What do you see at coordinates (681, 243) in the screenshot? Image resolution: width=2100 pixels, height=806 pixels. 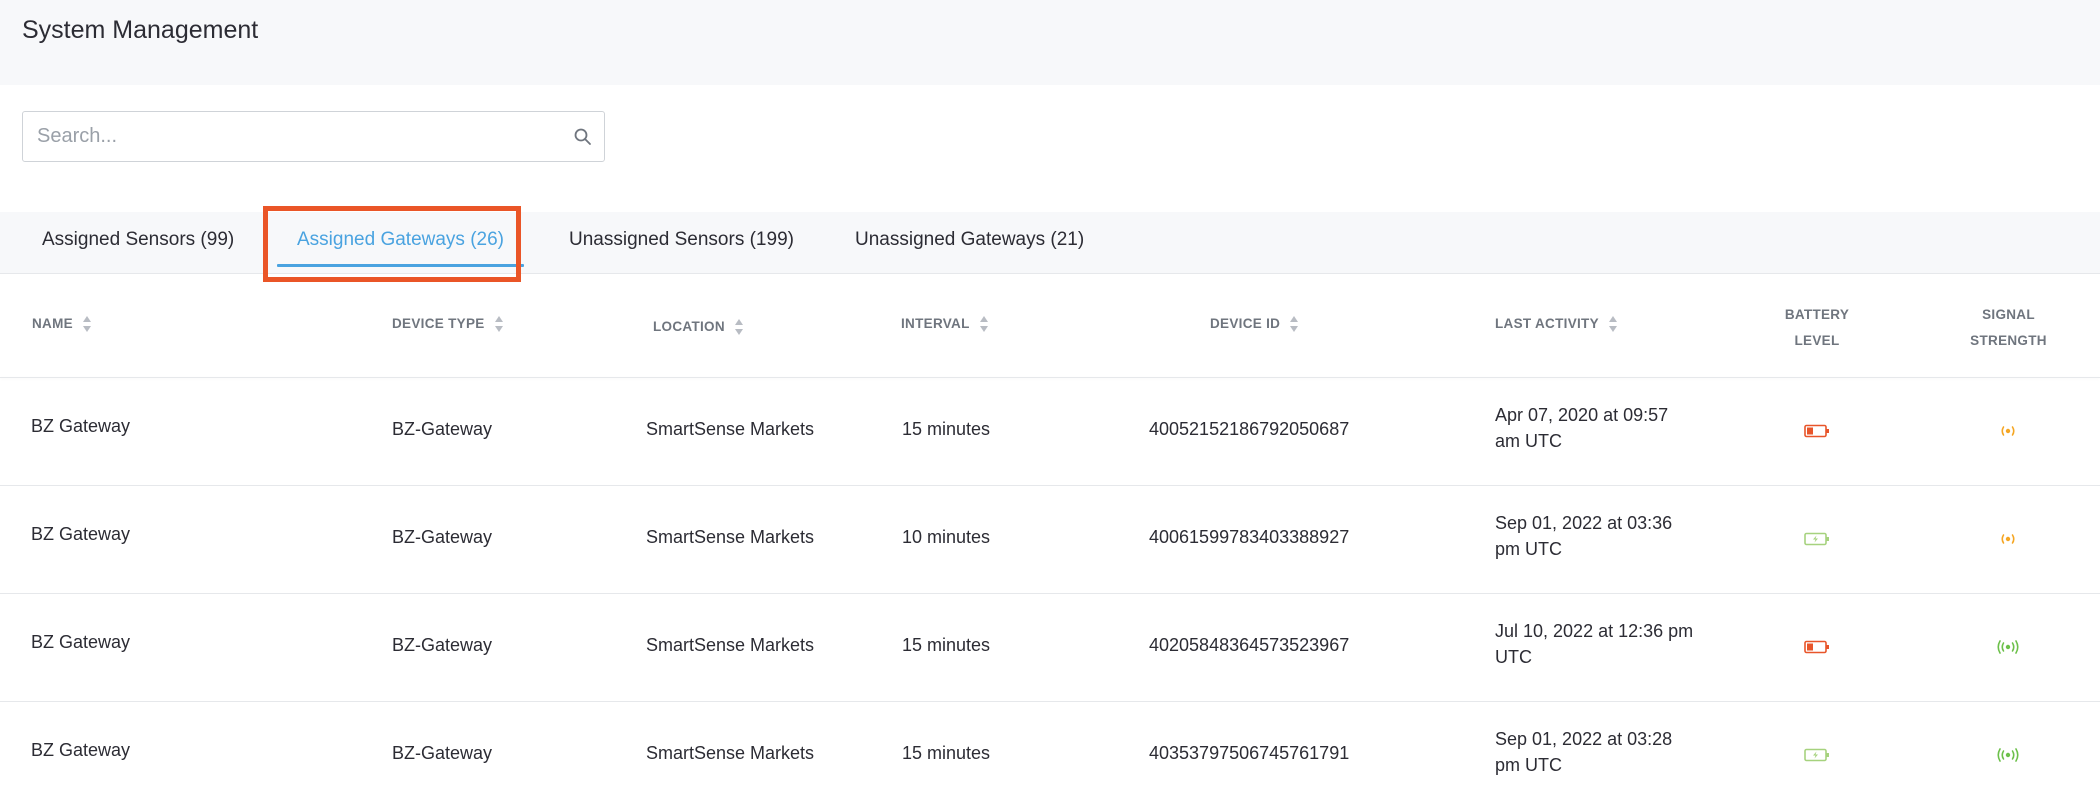 I see `tab-unassigned-sensors: Unassigned Sensors (199)` at bounding box center [681, 243].